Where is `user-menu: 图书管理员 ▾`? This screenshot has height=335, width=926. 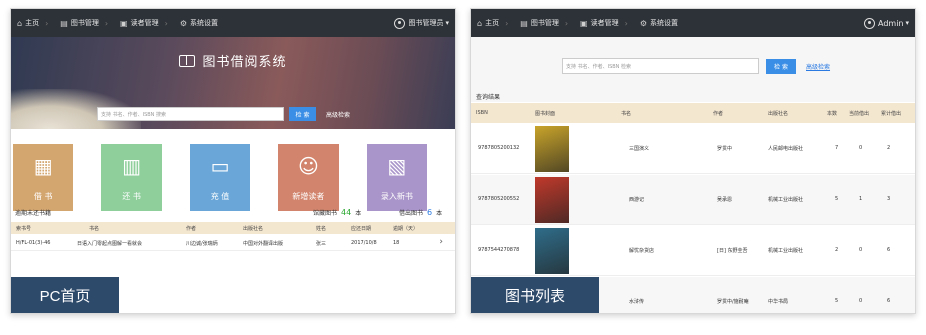 user-menu: 图书管理员 ▾ is located at coordinates (421, 23).